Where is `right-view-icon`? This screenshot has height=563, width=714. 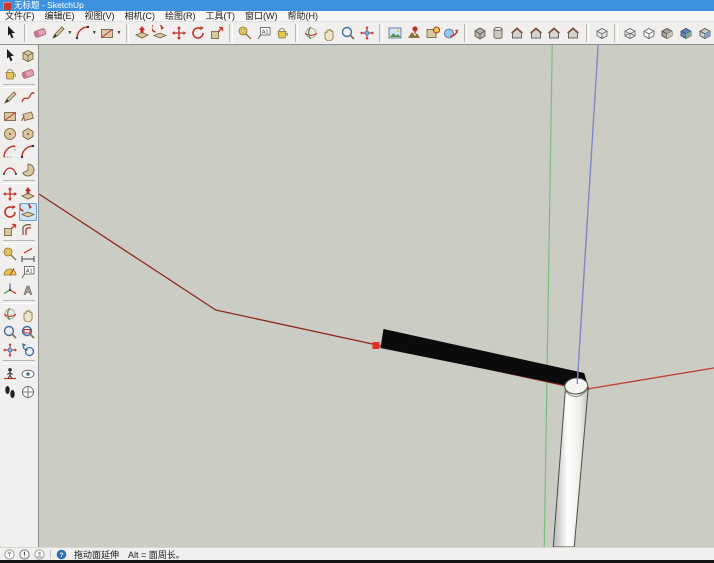
right-view-icon is located at coordinates (535, 33).